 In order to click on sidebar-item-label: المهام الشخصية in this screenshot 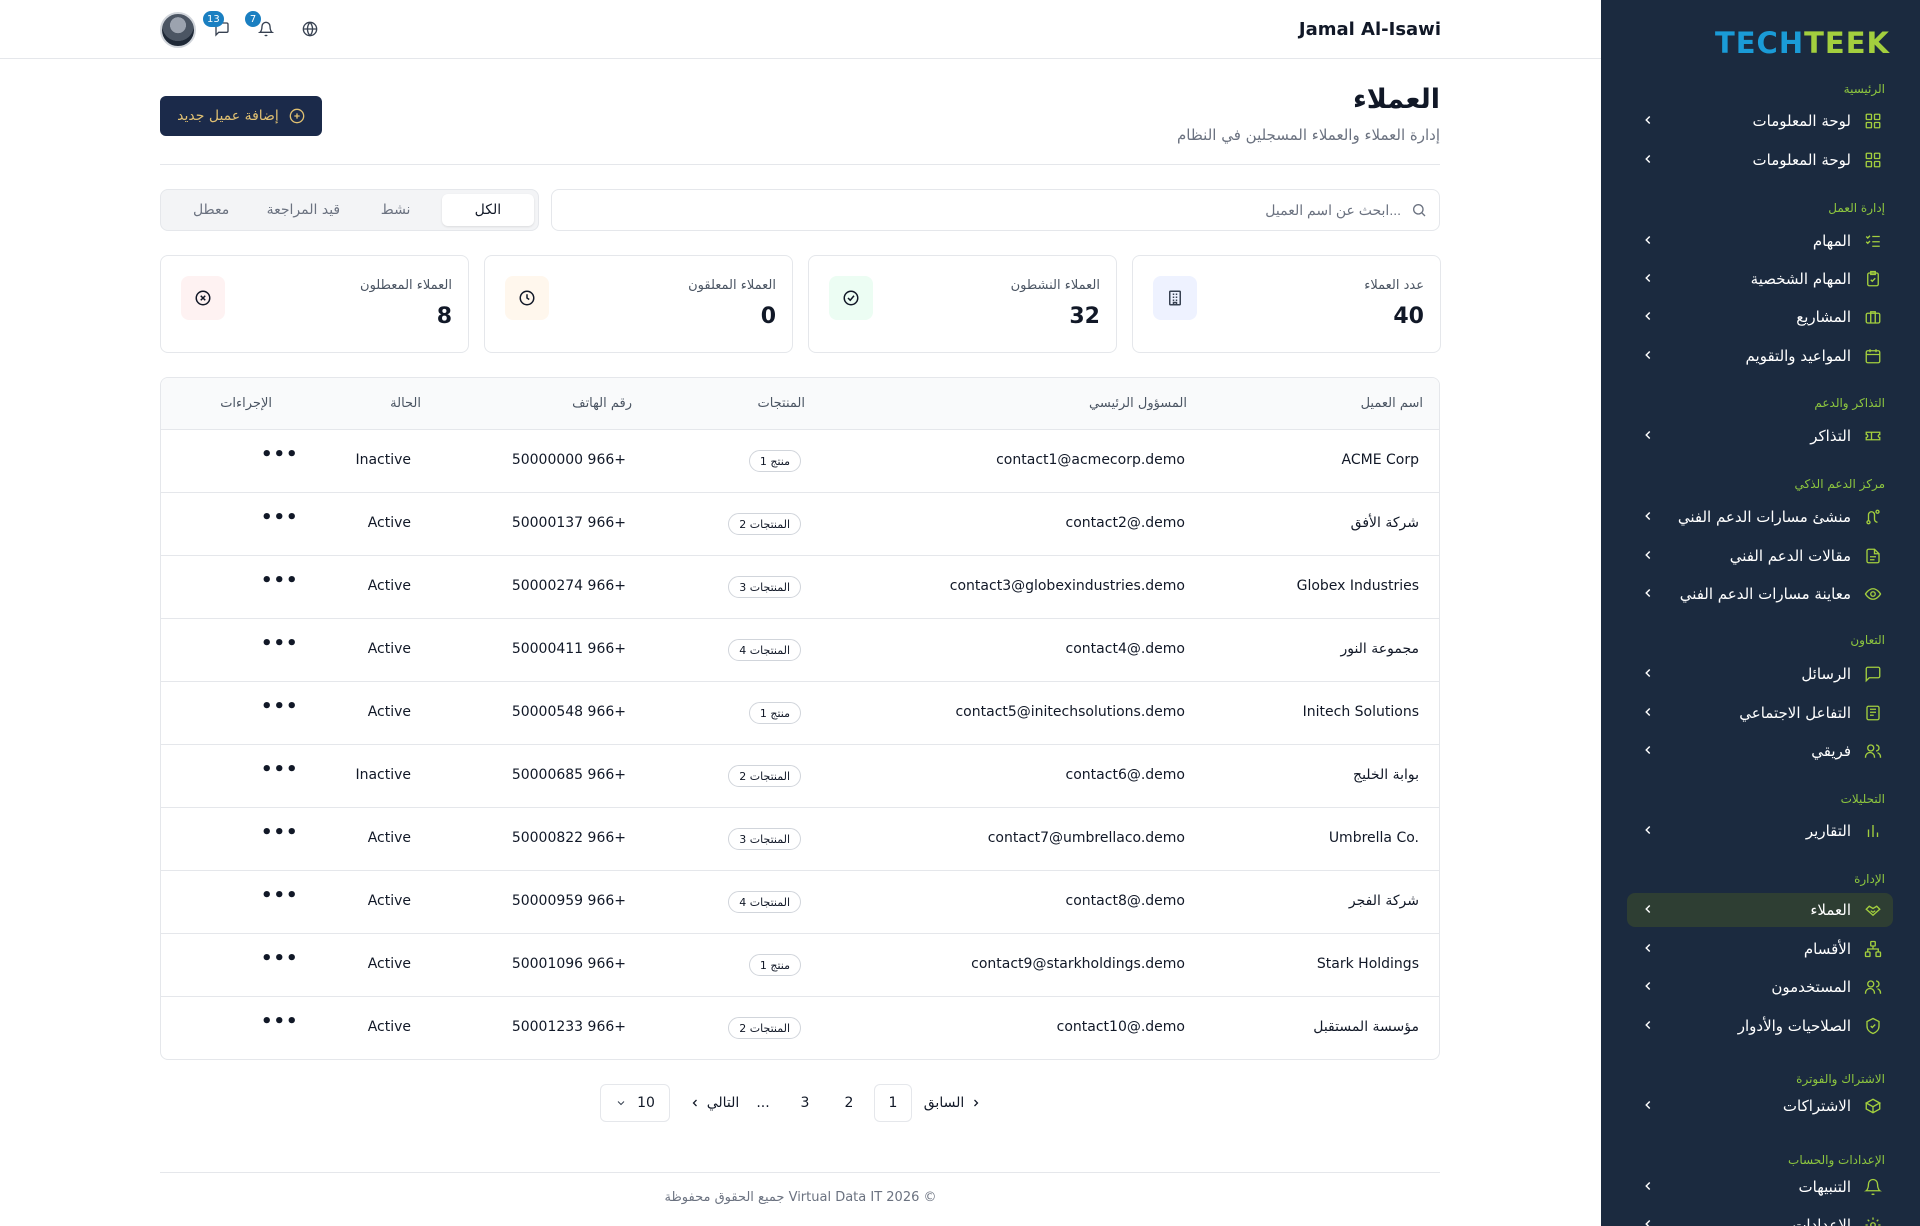, I will do `click(1800, 279)`.